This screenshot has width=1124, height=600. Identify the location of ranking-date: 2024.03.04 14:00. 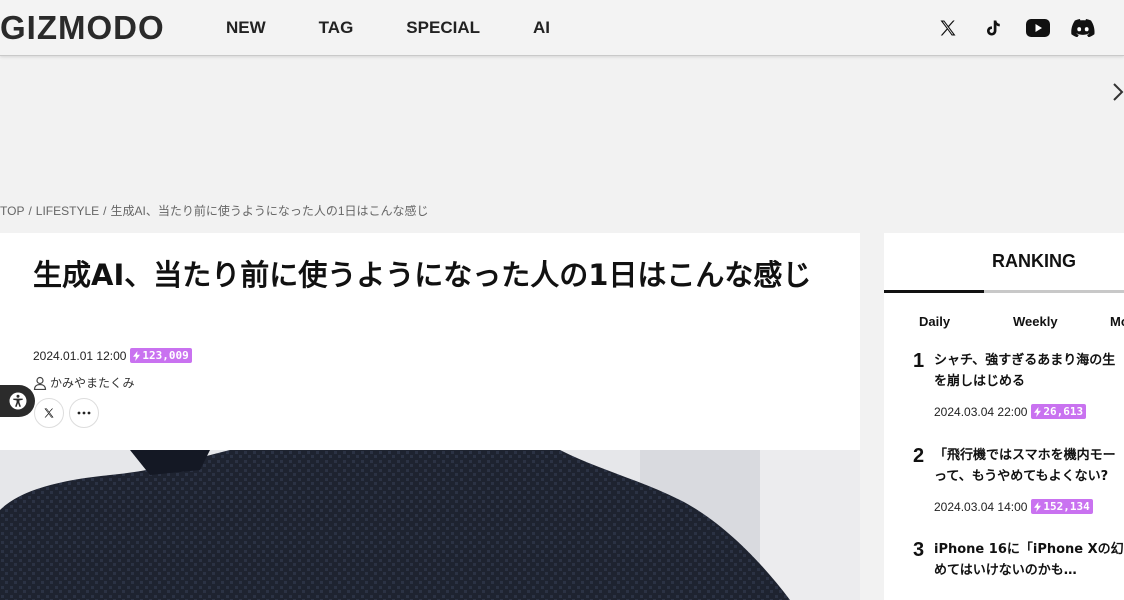
(981, 506).